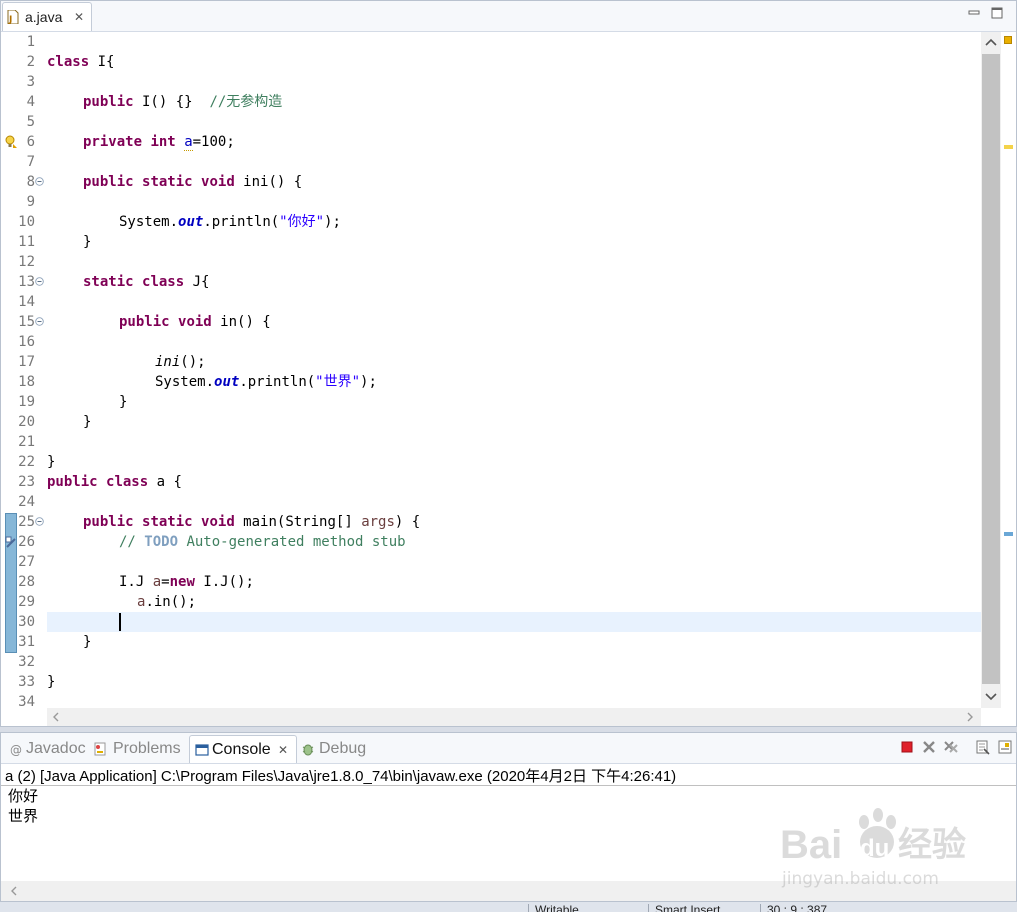 The image size is (1017, 912). I want to click on overview-ruler, so click(1008, 370).